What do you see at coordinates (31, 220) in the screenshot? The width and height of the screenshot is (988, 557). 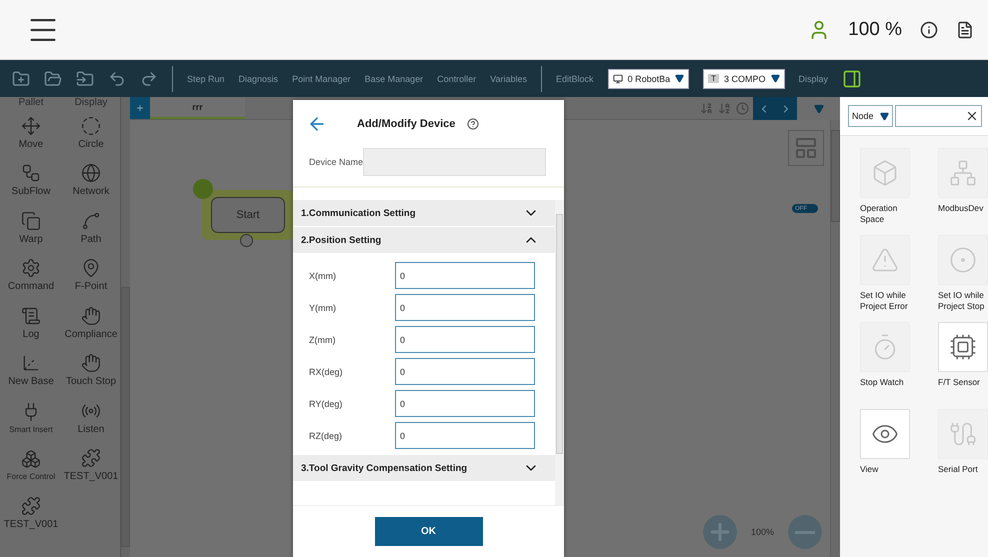 I see `copy-icon` at bounding box center [31, 220].